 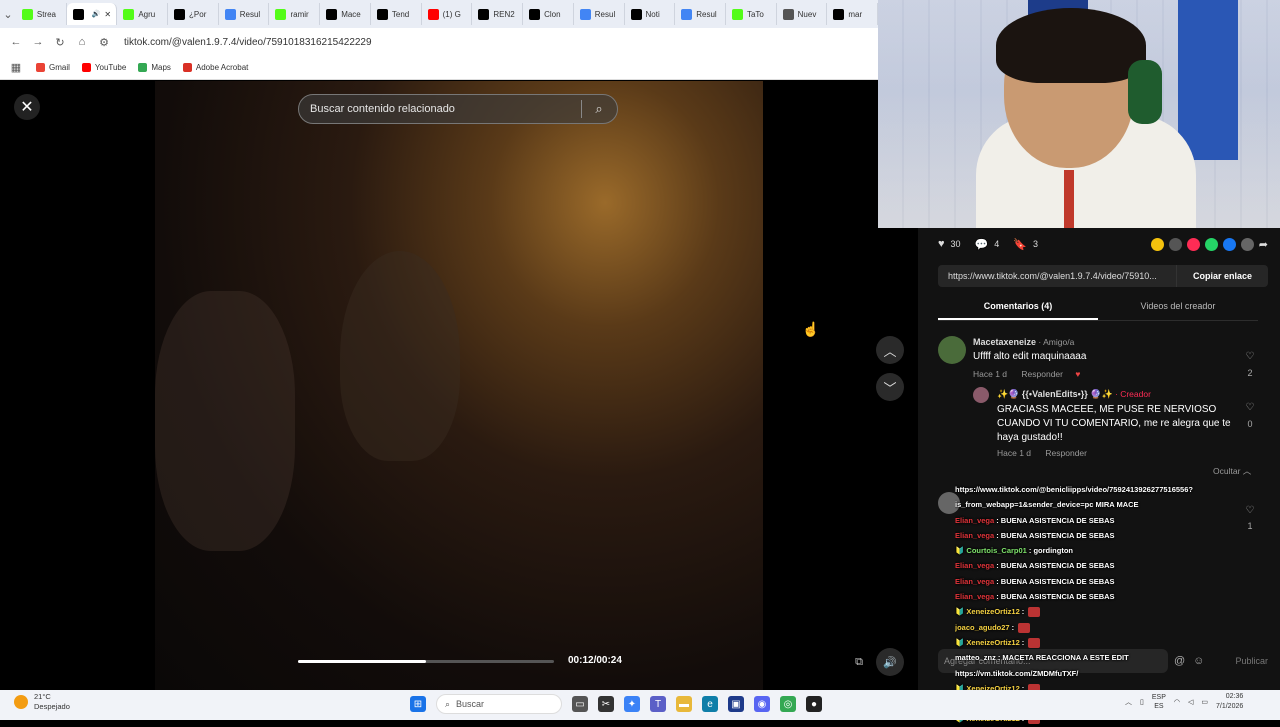 What do you see at coordinates (499, 704) in the screenshot?
I see `taskbar-search: ⌕ Buscar` at bounding box center [499, 704].